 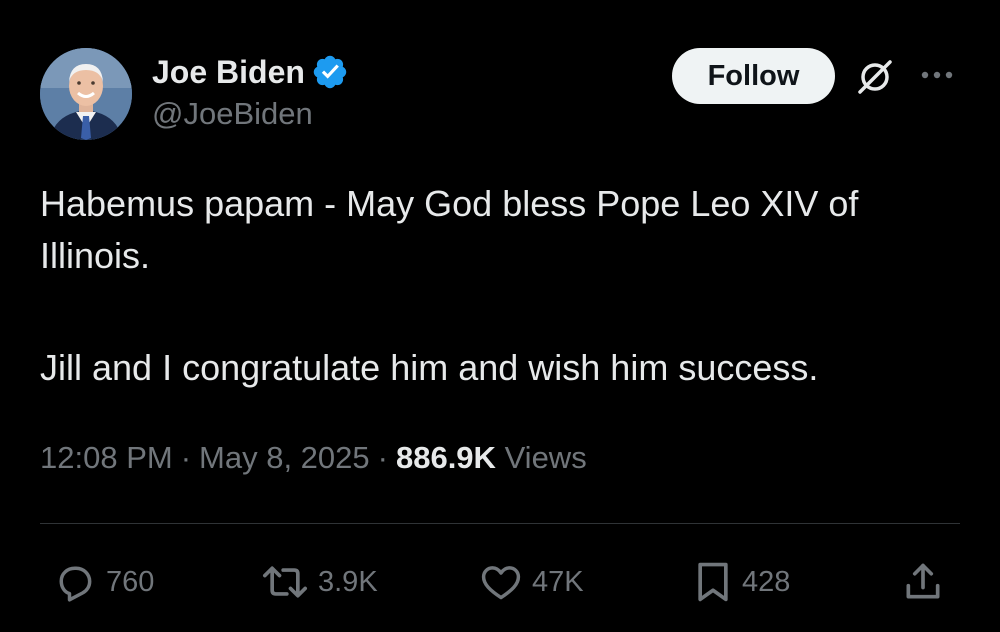 I want to click on tweet-meta: 12:08 PM · May 8, 2025 · 886.9K Views, so click(x=313, y=458).